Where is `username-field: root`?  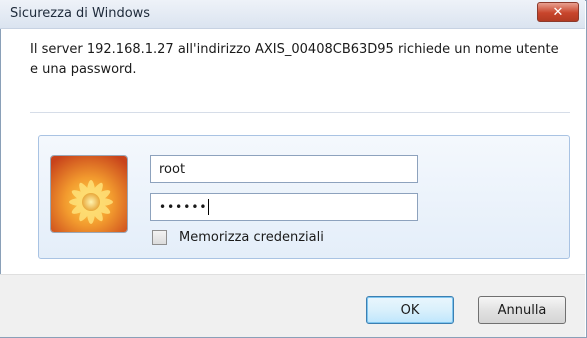
username-field: root is located at coordinates (284, 169).